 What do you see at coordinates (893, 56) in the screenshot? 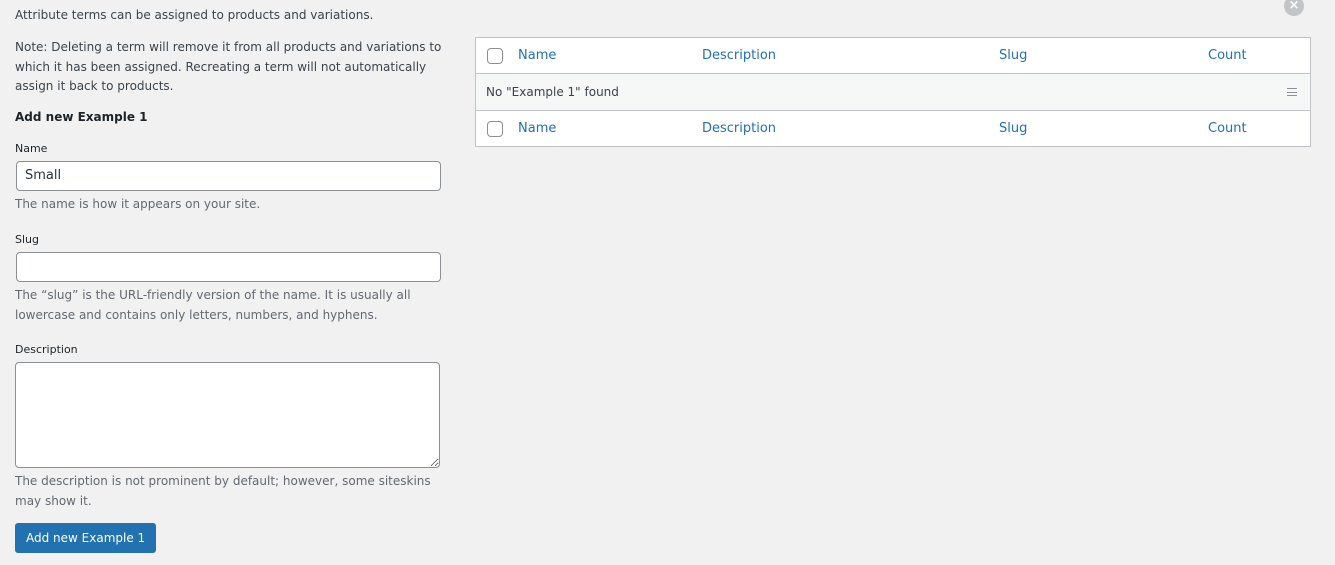
I see `table-header-row: Name Description Slug Count` at bounding box center [893, 56].